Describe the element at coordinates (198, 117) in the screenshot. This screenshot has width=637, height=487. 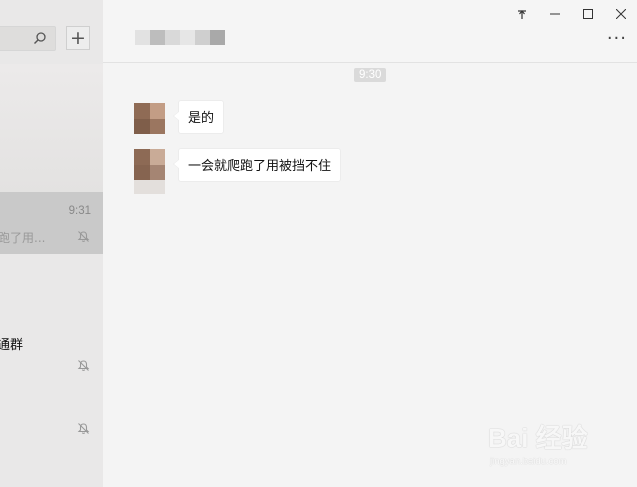
I see `message-bubble: 是的` at that location.